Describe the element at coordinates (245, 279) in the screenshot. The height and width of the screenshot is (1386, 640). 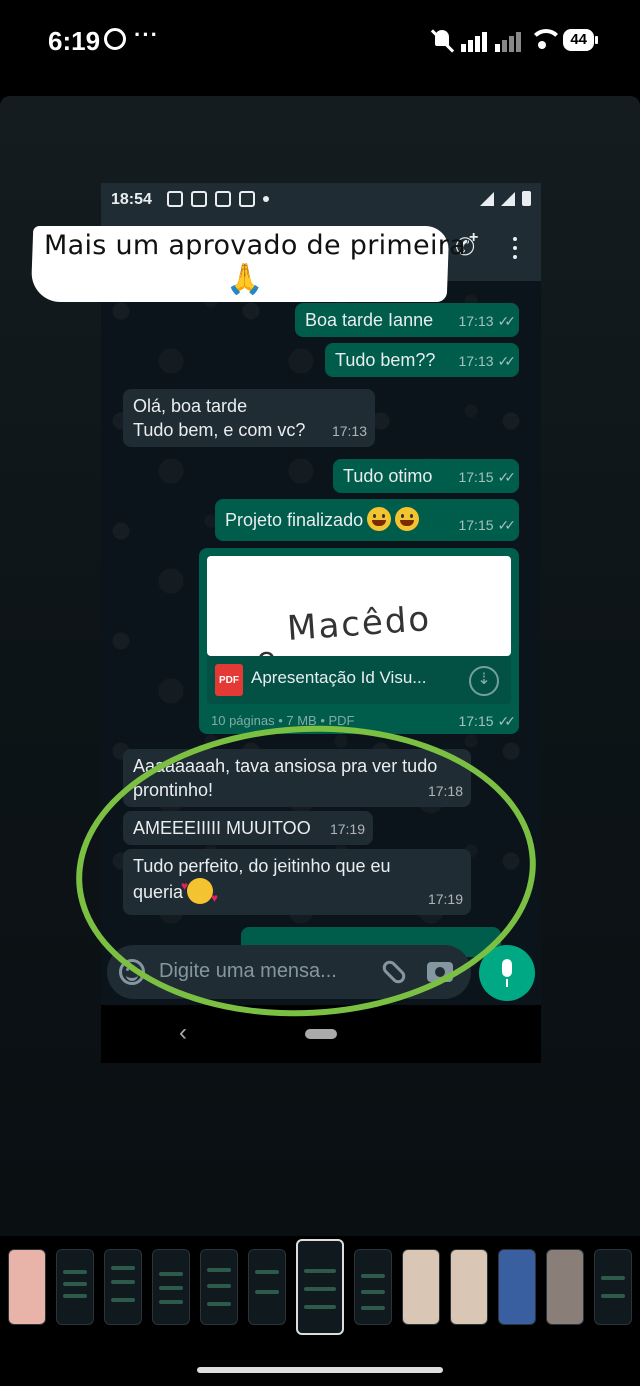
I see `caption-emoji: 🙏` at that location.